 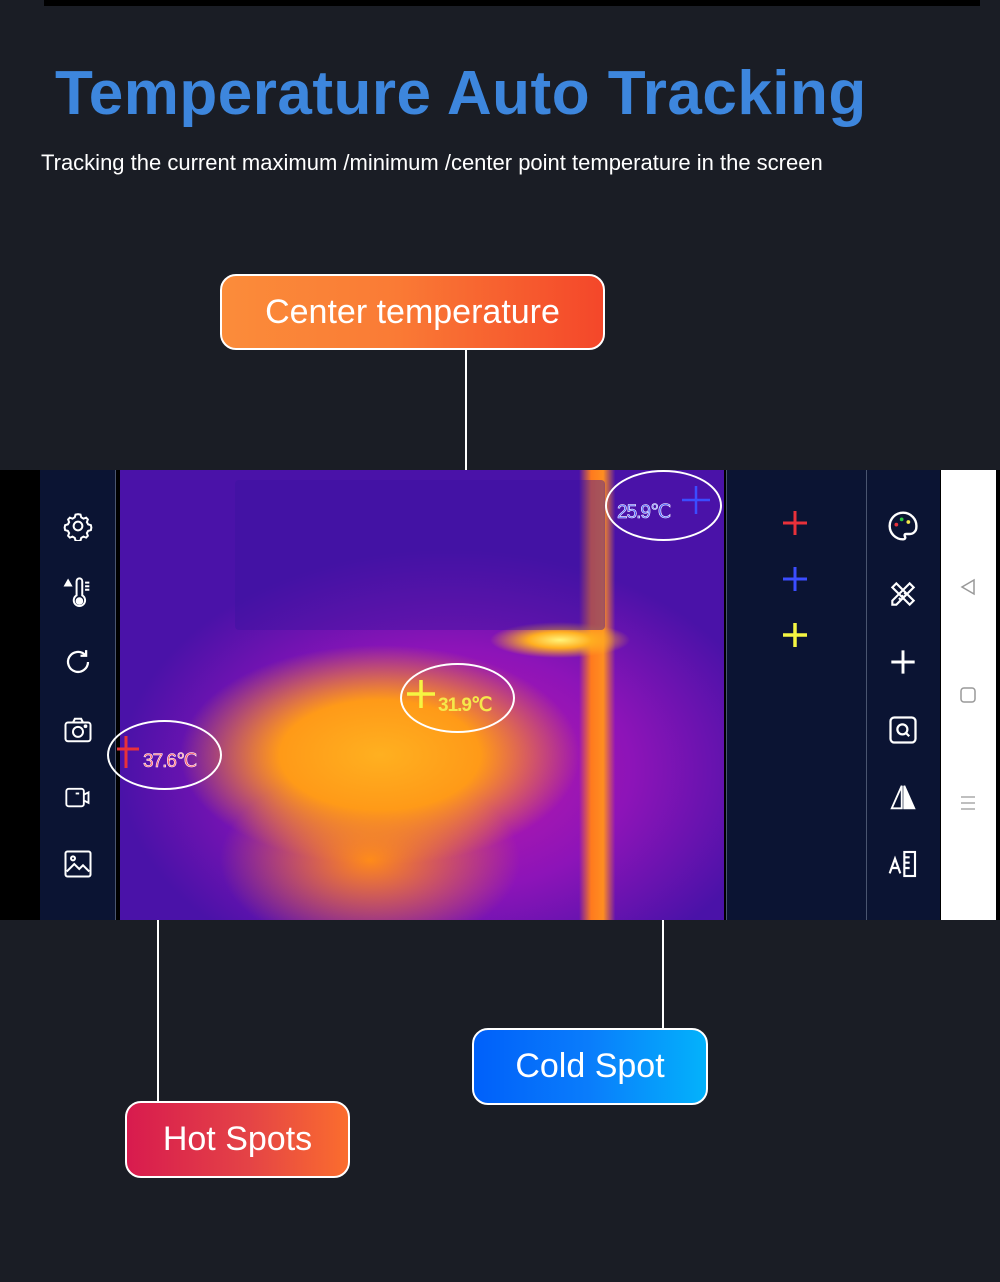 What do you see at coordinates (590, 1066) in the screenshot?
I see `cold-spot-callout: Cold Spot` at bounding box center [590, 1066].